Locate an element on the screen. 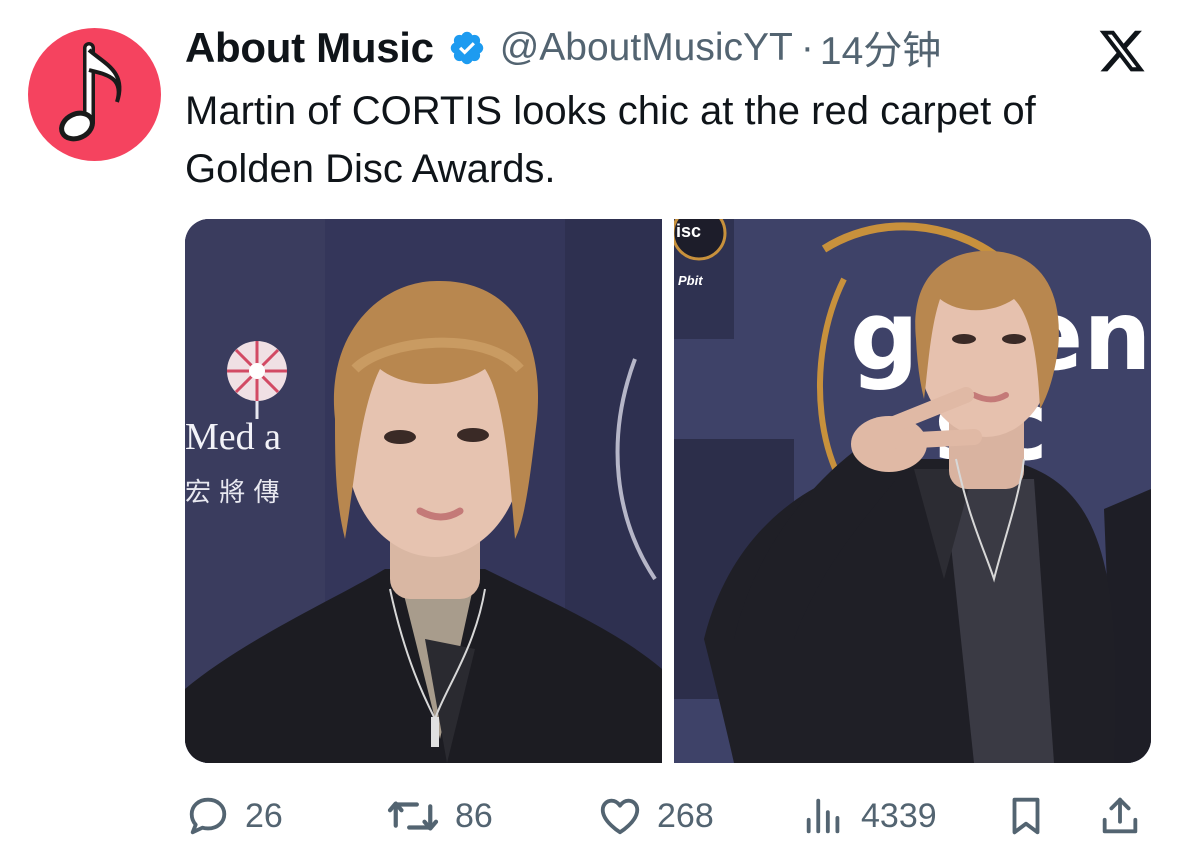  share-button is located at coordinates (1120, 816).